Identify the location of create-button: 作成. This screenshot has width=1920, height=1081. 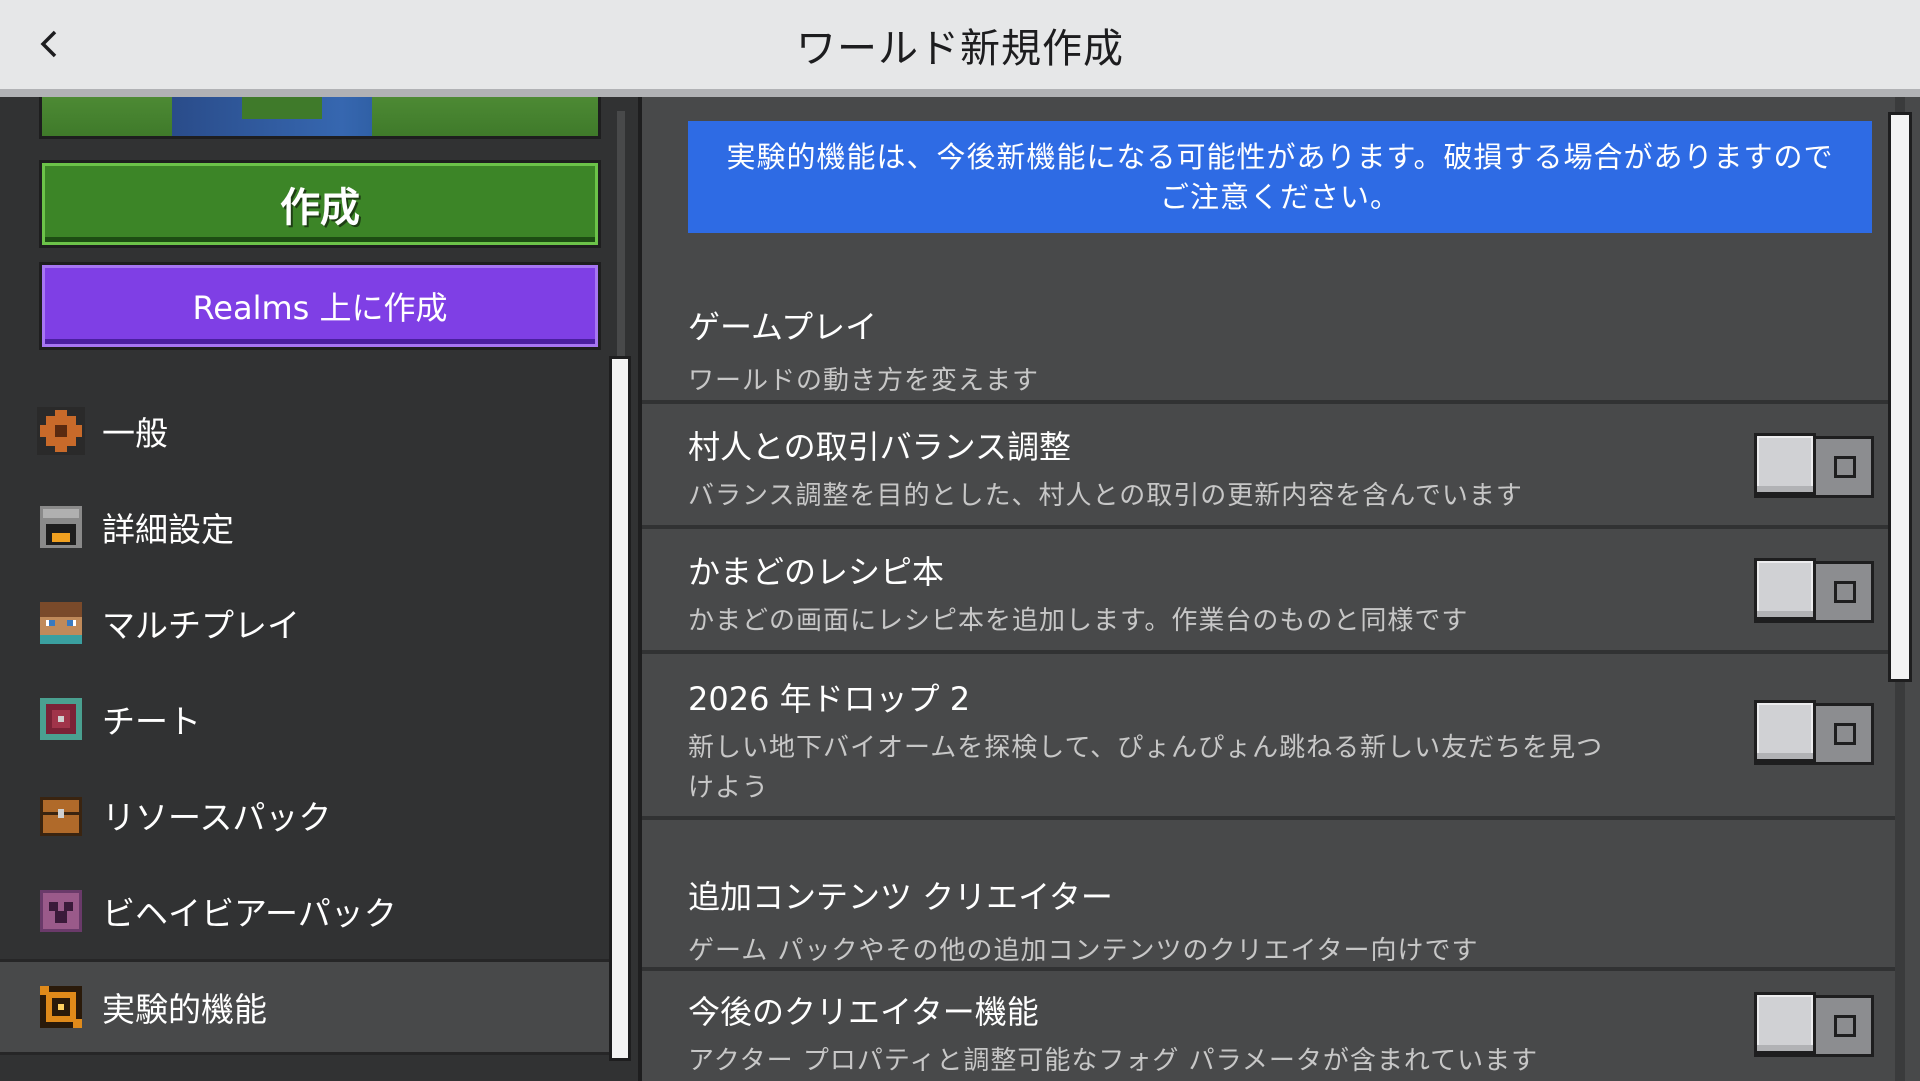
(320, 204).